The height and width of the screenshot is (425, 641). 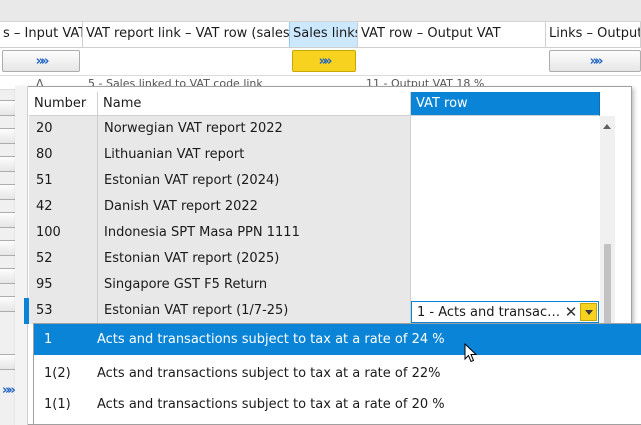 I want to click on column-header-vat-row-output-vat: VAT row – Output VAT, so click(x=452, y=35).